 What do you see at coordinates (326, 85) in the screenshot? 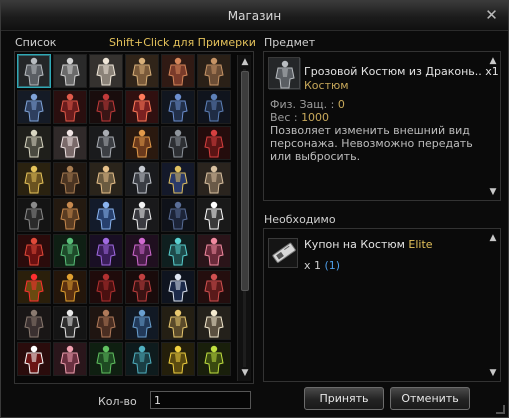
I see `item-type: Костюм` at bounding box center [326, 85].